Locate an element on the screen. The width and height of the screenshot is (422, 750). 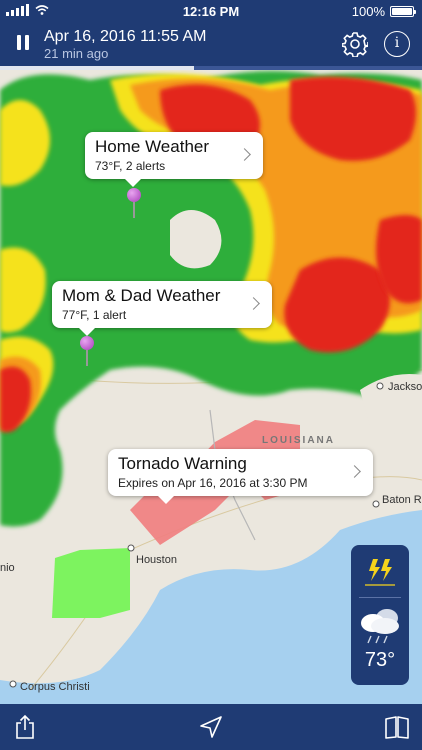
callout-subtitle: Expires on Apr 16, 2016 at 3:30 PM is located at coordinates (213, 483).